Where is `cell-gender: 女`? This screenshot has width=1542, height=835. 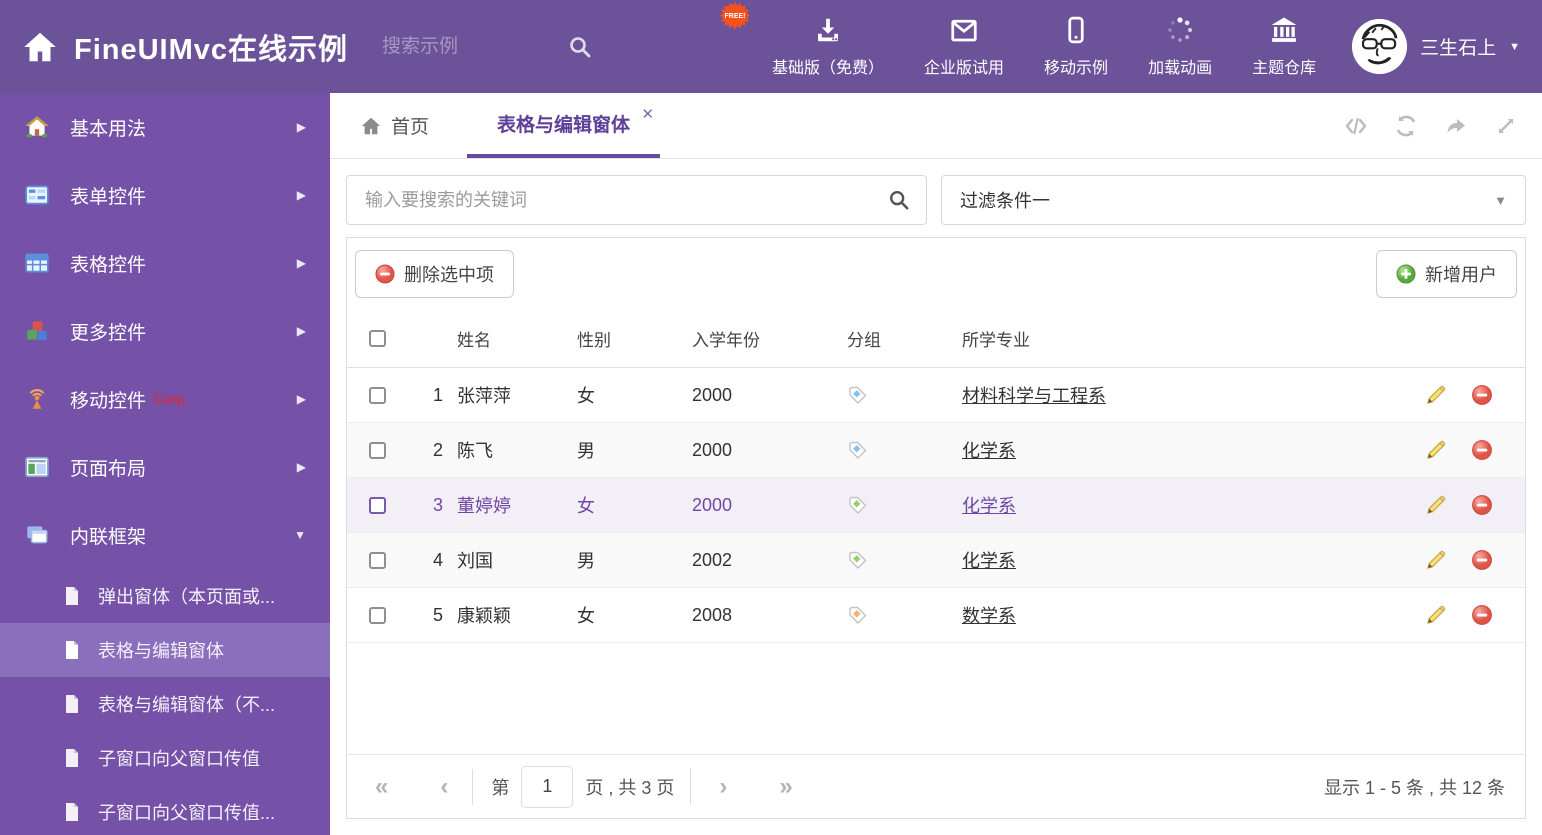 cell-gender: 女 is located at coordinates (586, 506).